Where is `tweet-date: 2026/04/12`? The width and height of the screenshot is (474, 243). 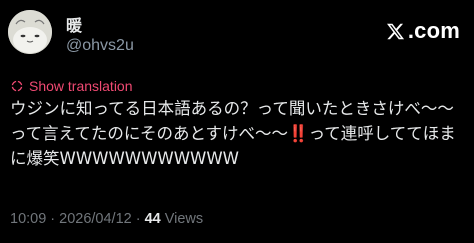
tweet-date: 2026/04/12 is located at coordinates (95, 219).